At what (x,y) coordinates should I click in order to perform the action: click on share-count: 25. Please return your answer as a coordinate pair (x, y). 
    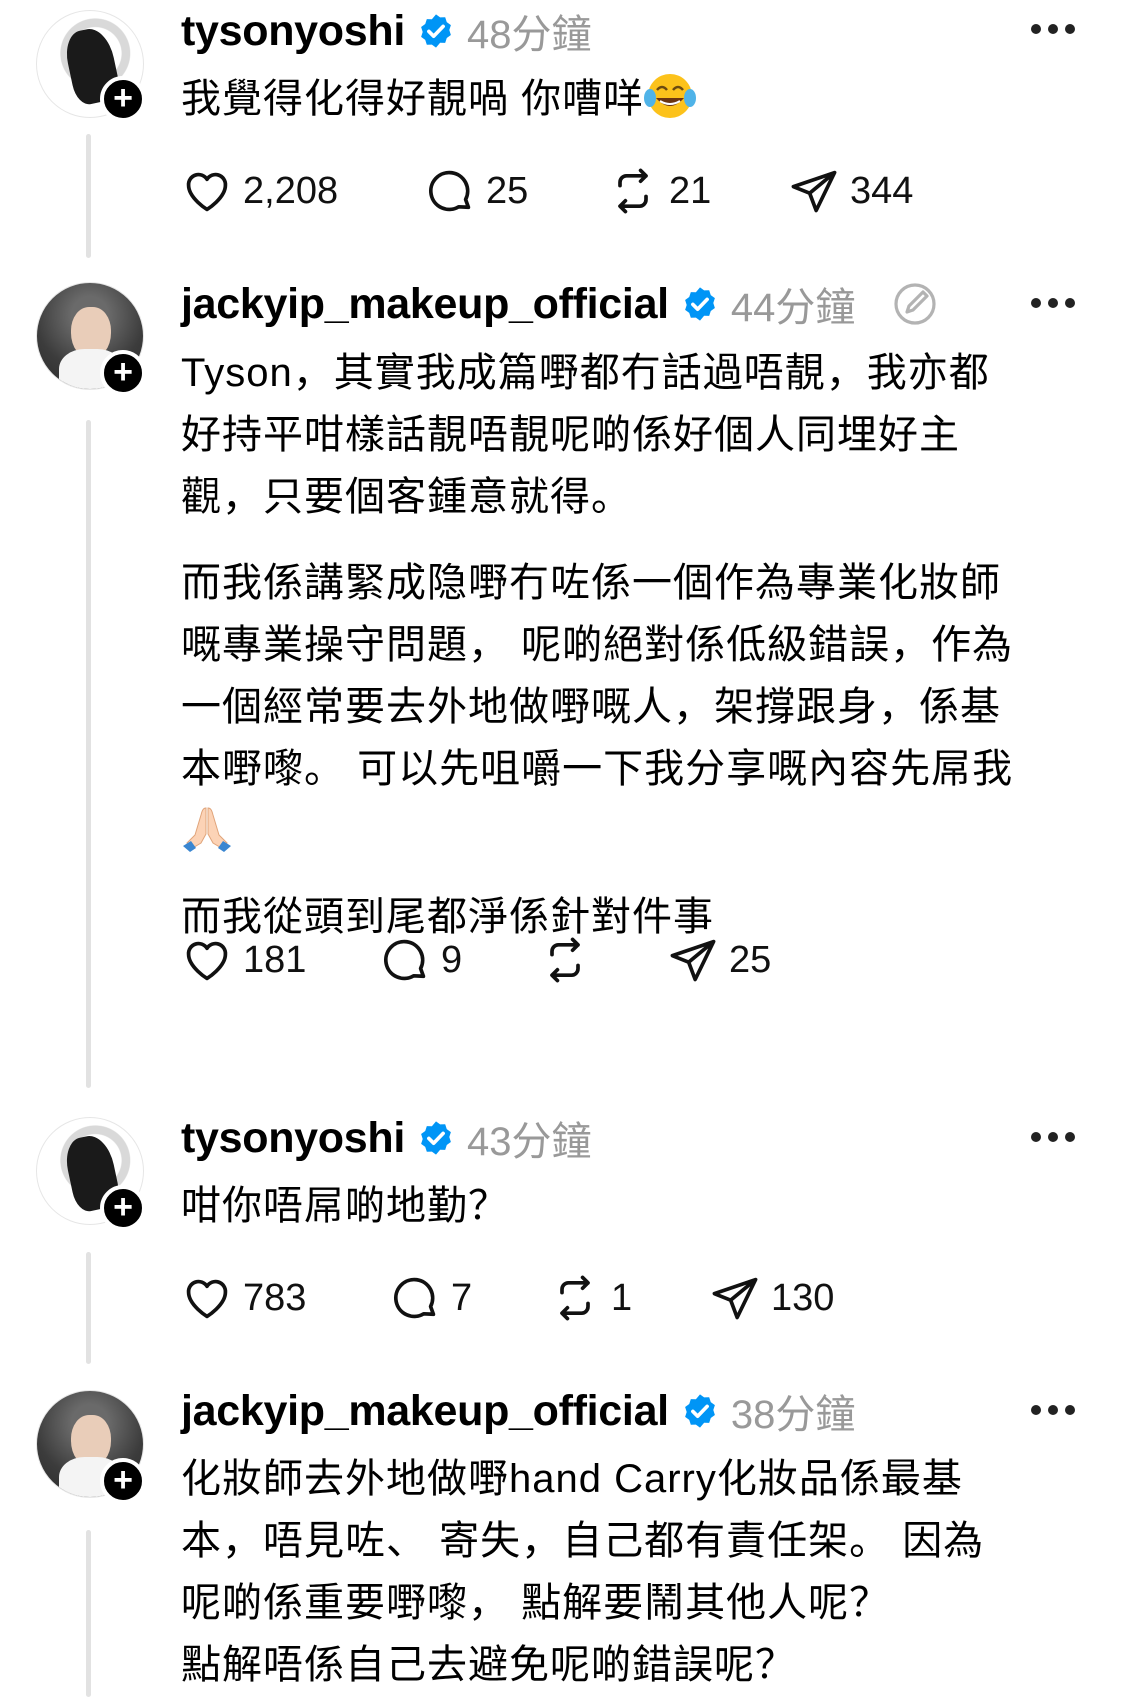
    Looking at the image, I should click on (750, 959).